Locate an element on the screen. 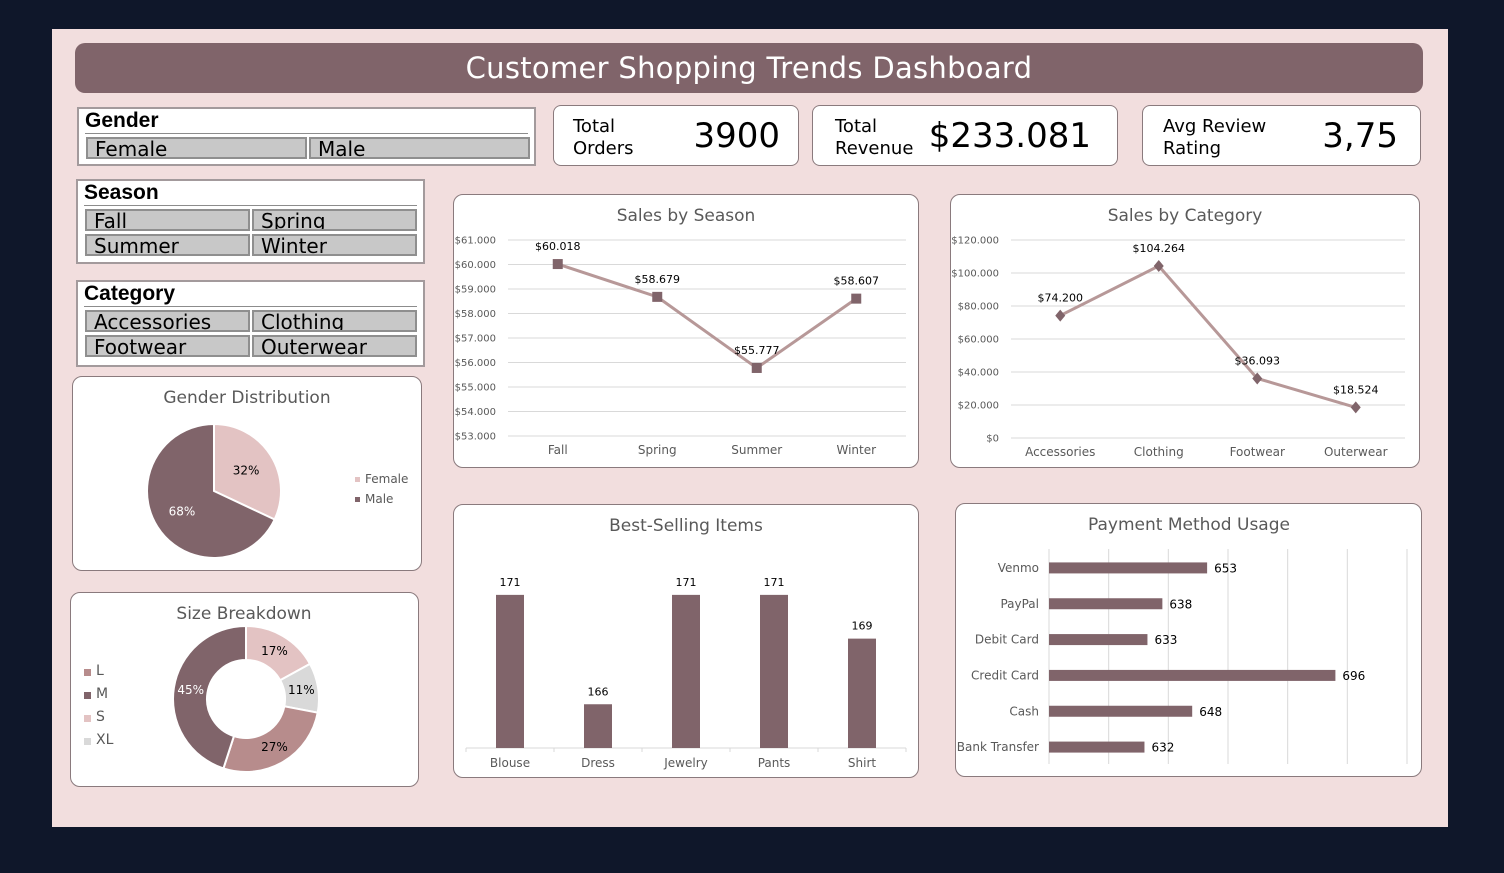 The height and width of the screenshot is (873, 1504). season-option-fall: Fall is located at coordinates (167, 220).